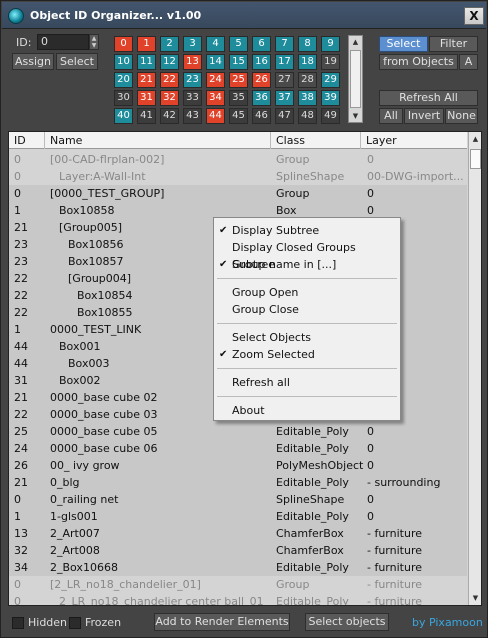 This screenshot has height=638, width=488. I want to click on table-row: 32 2_Art008 ChamferBox - furniture, so click(238, 550).